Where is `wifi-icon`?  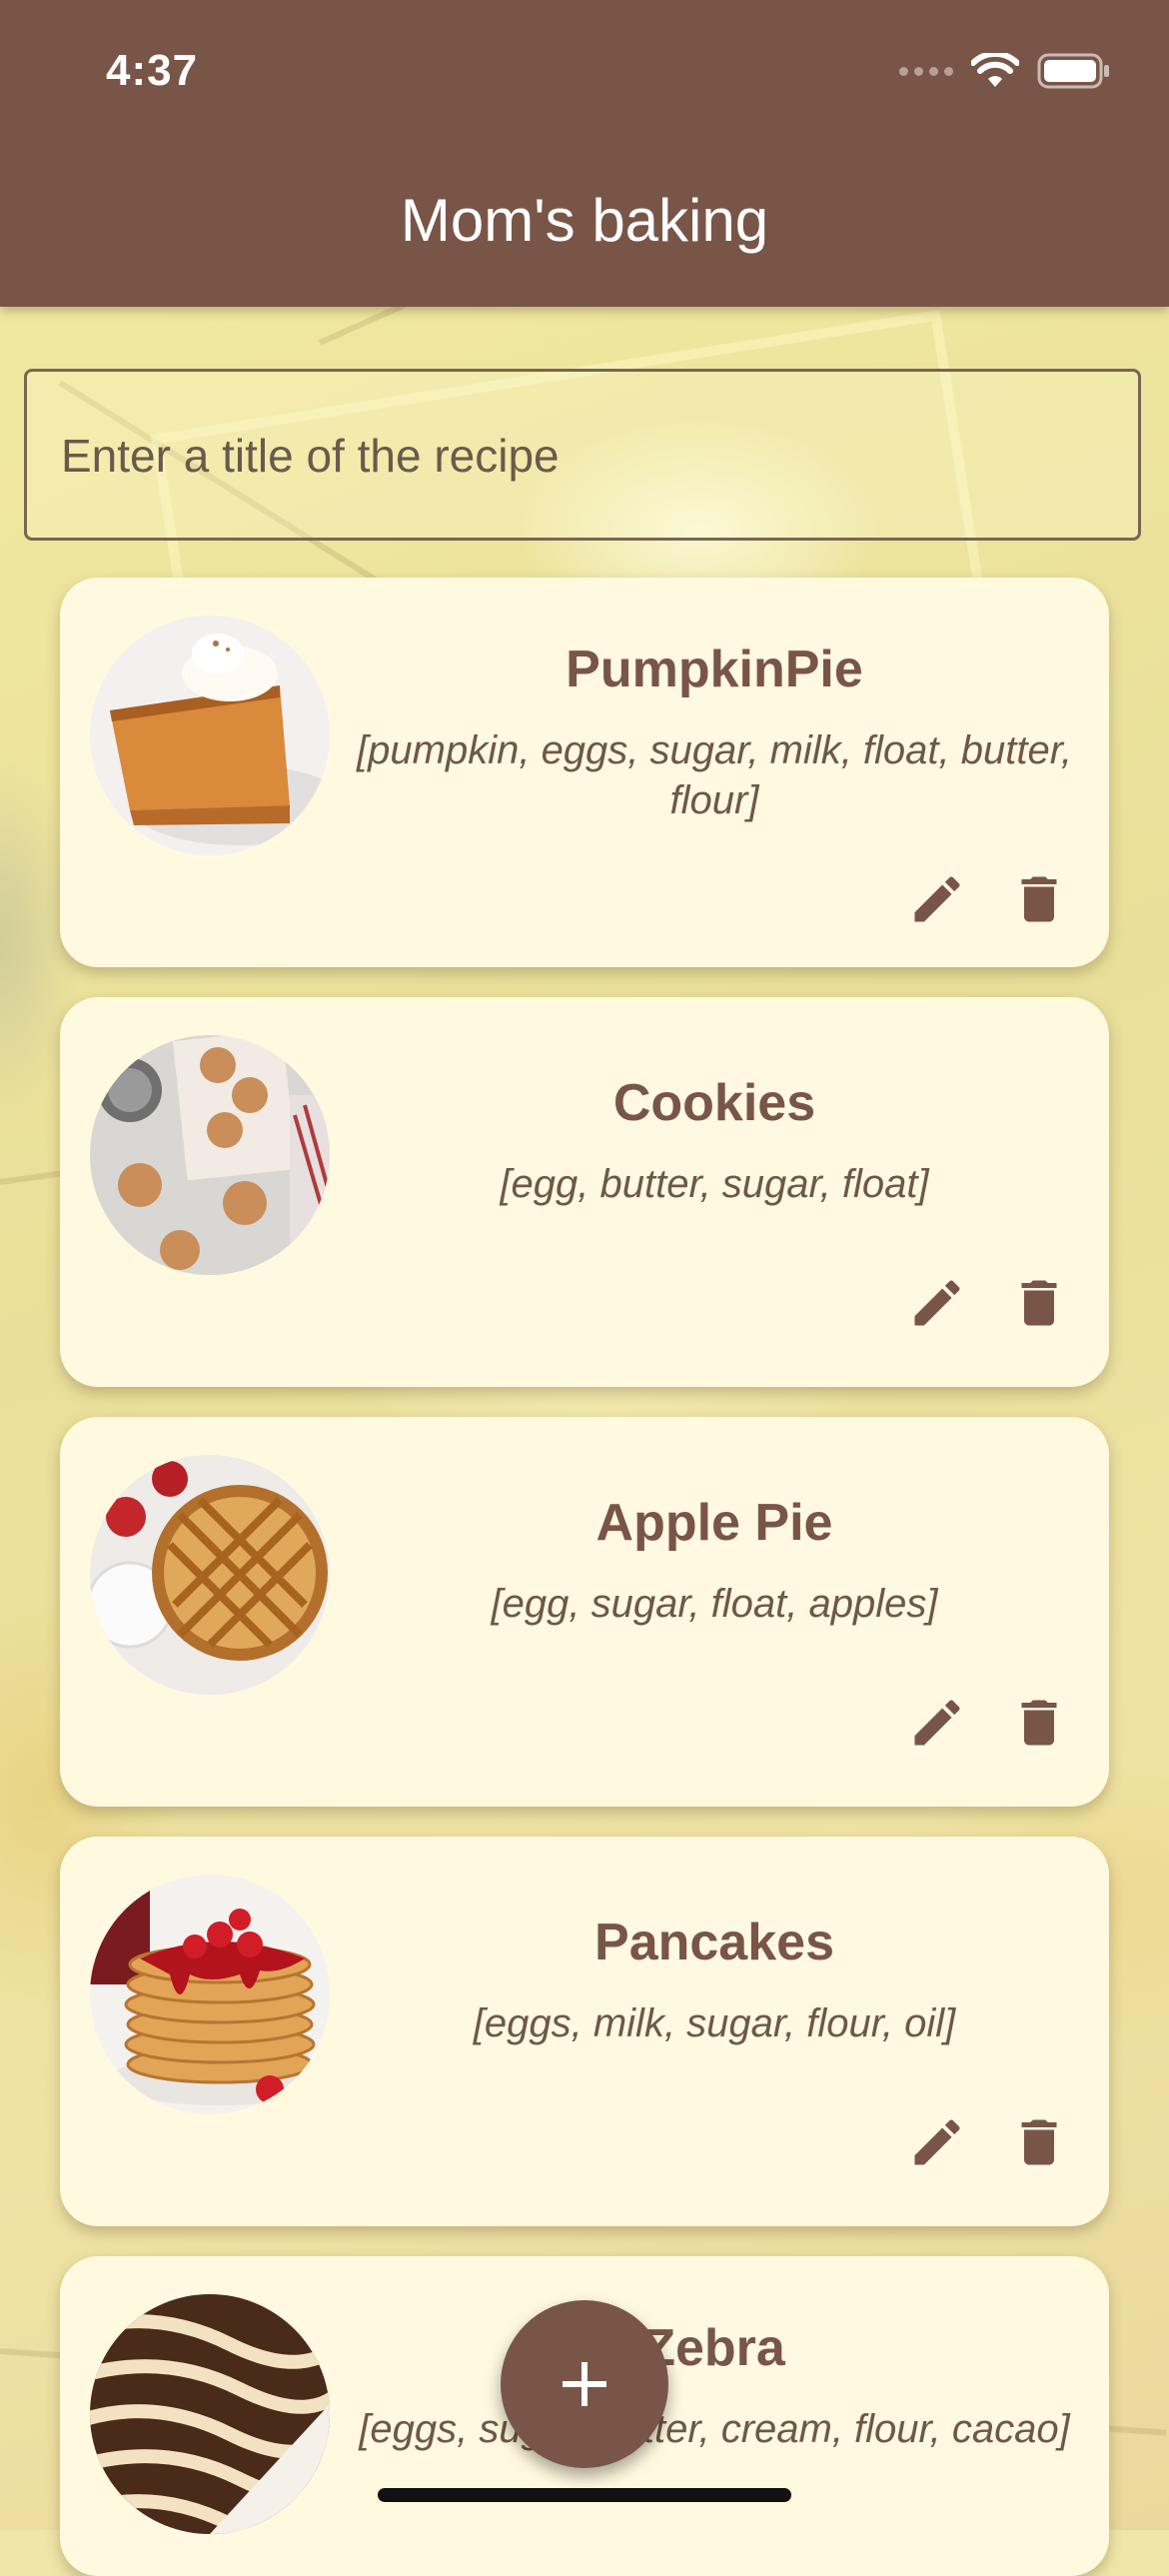 wifi-icon is located at coordinates (995, 70).